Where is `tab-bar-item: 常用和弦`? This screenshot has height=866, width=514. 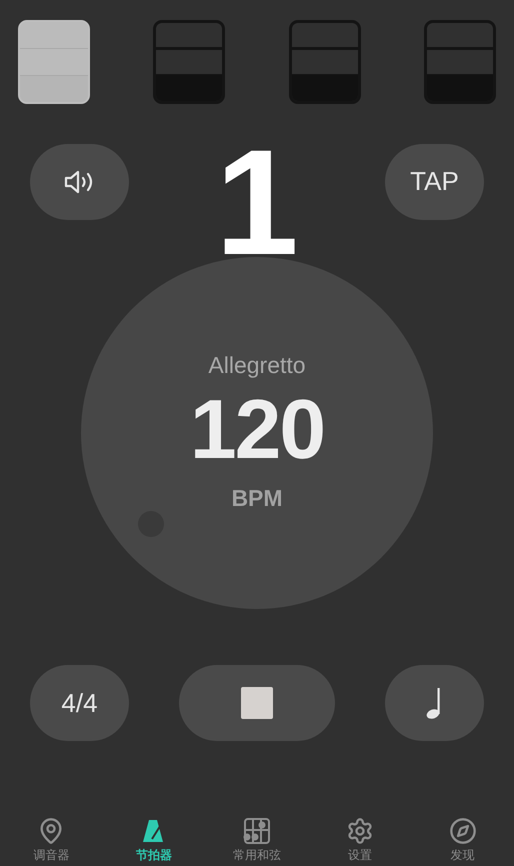
tab-bar-item: 常用和弦 is located at coordinates (257, 840).